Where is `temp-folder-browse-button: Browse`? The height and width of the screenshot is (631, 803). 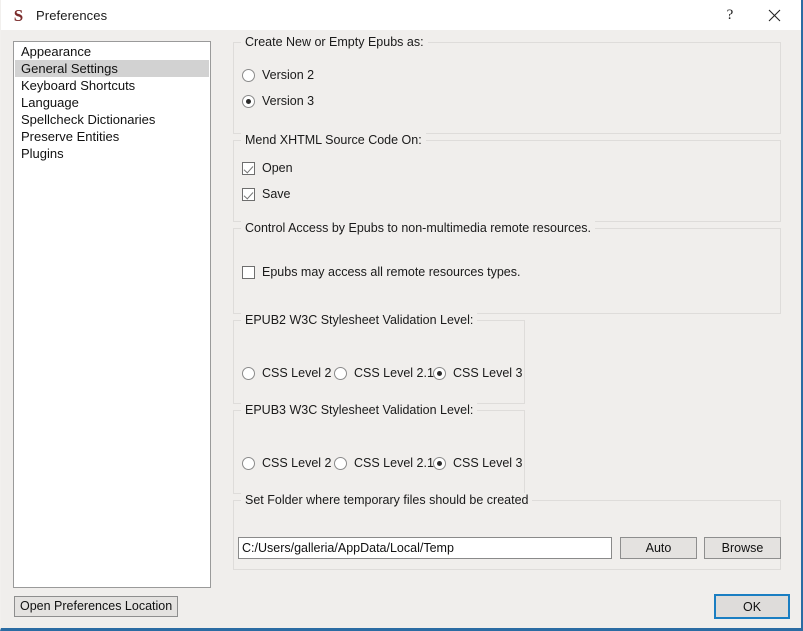 temp-folder-browse-button: Browse is located at coordinates (742, 548).